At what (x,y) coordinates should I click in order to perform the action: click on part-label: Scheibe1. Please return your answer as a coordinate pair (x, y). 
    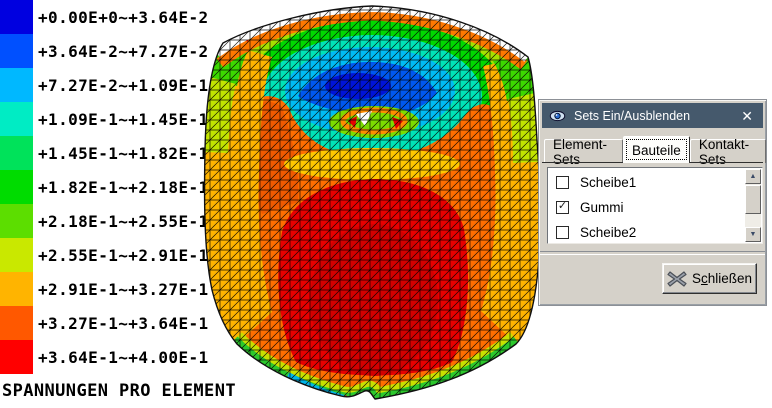
    Looking at the image, I should click on (608, 182).